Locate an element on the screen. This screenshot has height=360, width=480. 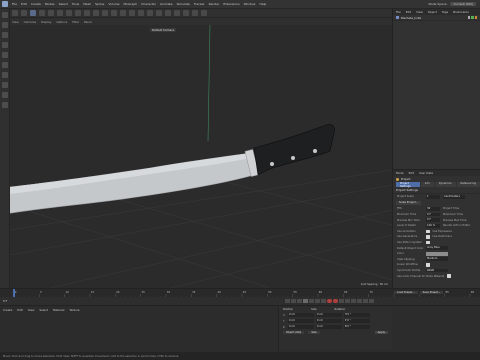
menu-select: Select is located at coordinates (63, 4).